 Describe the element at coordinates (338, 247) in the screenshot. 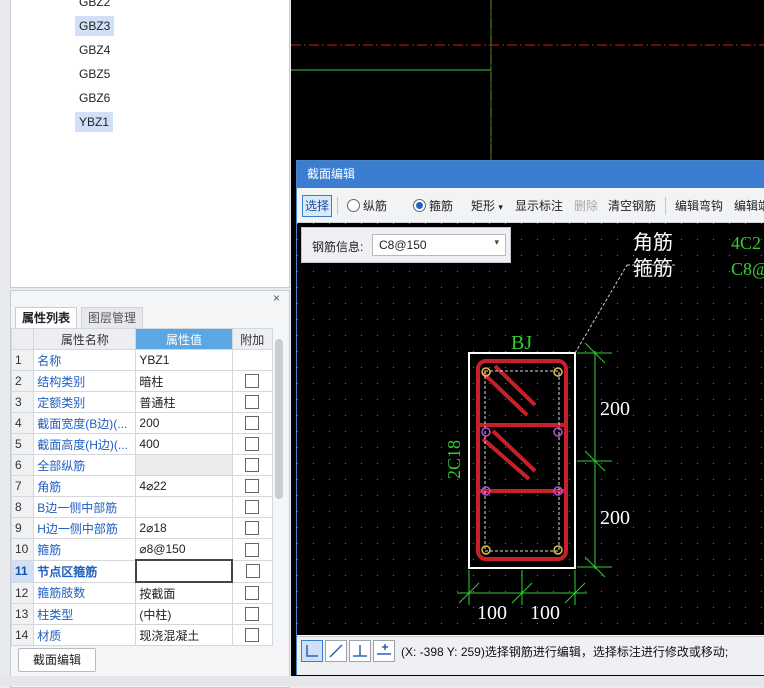

I see `rebar-info-label: 钢筋信息:` at that location.